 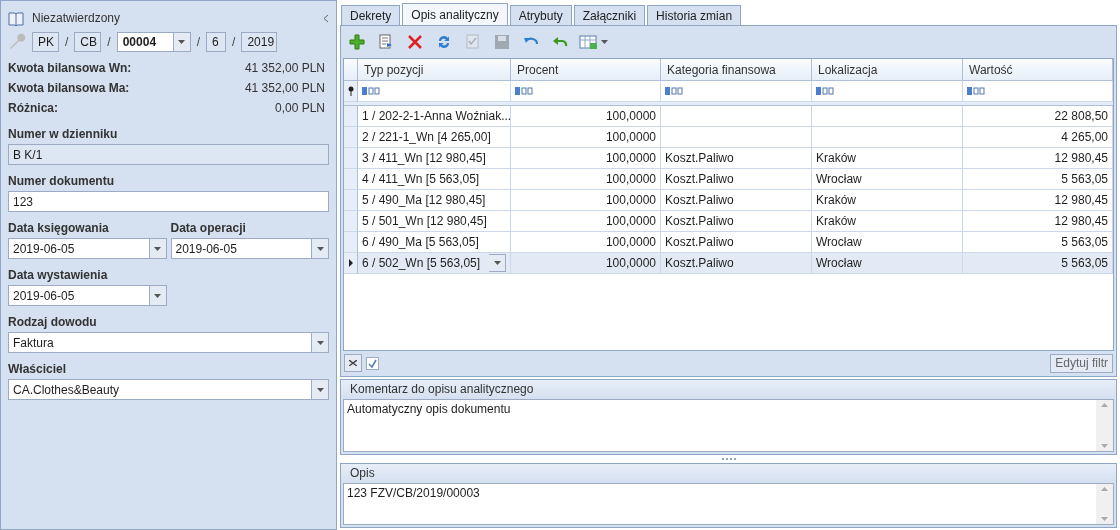 I want to click on table-row: 6 / 490_Ma [5 563,05] 100,0000 Koszt.Paliwo Wrocław 5 563,05, so click(x=728, y=242).